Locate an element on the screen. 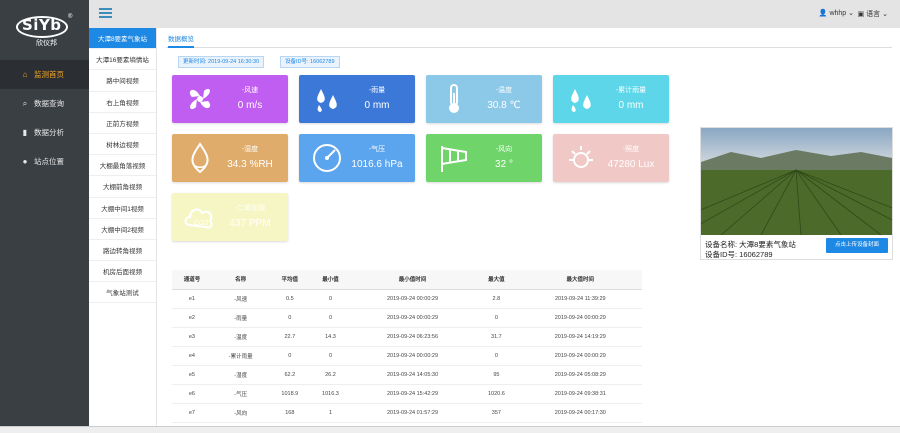 The height and width of the screenshot is (433, 900). user-menu: 👤 whhp ⌄ is located at coordinates (836, 13).